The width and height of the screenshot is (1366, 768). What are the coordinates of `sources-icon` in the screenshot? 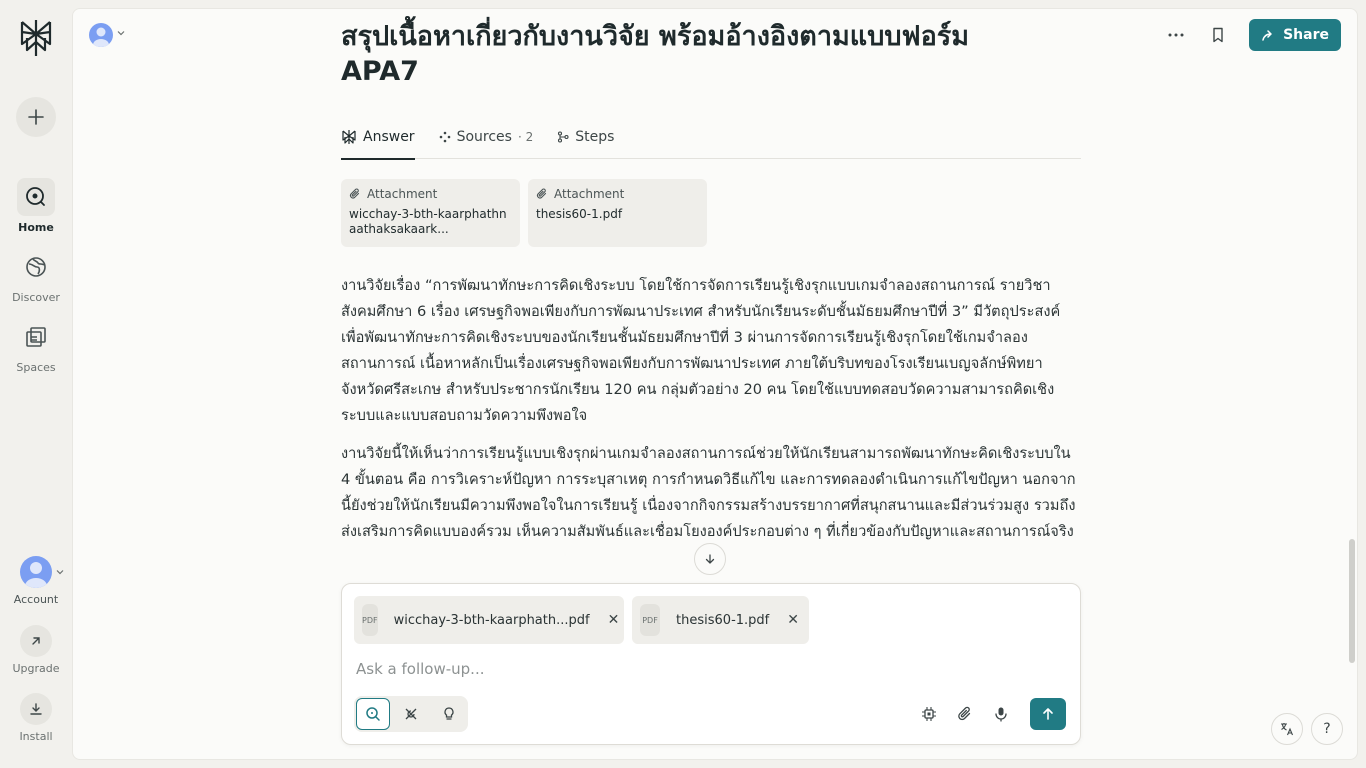 It's located at (444, 137).